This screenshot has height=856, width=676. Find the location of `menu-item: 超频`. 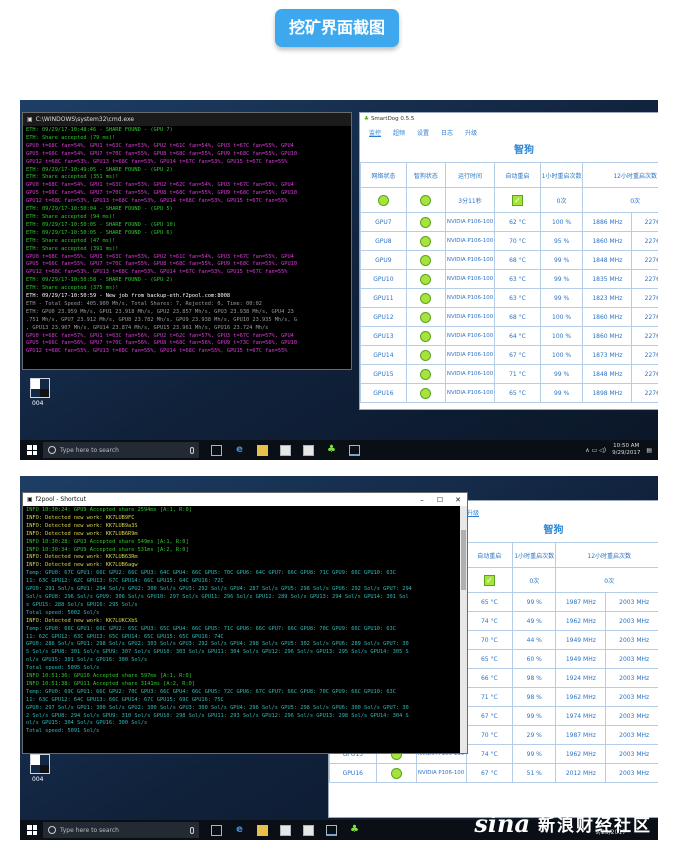

menu-item: 超频 is located at coordinates (399, 132).